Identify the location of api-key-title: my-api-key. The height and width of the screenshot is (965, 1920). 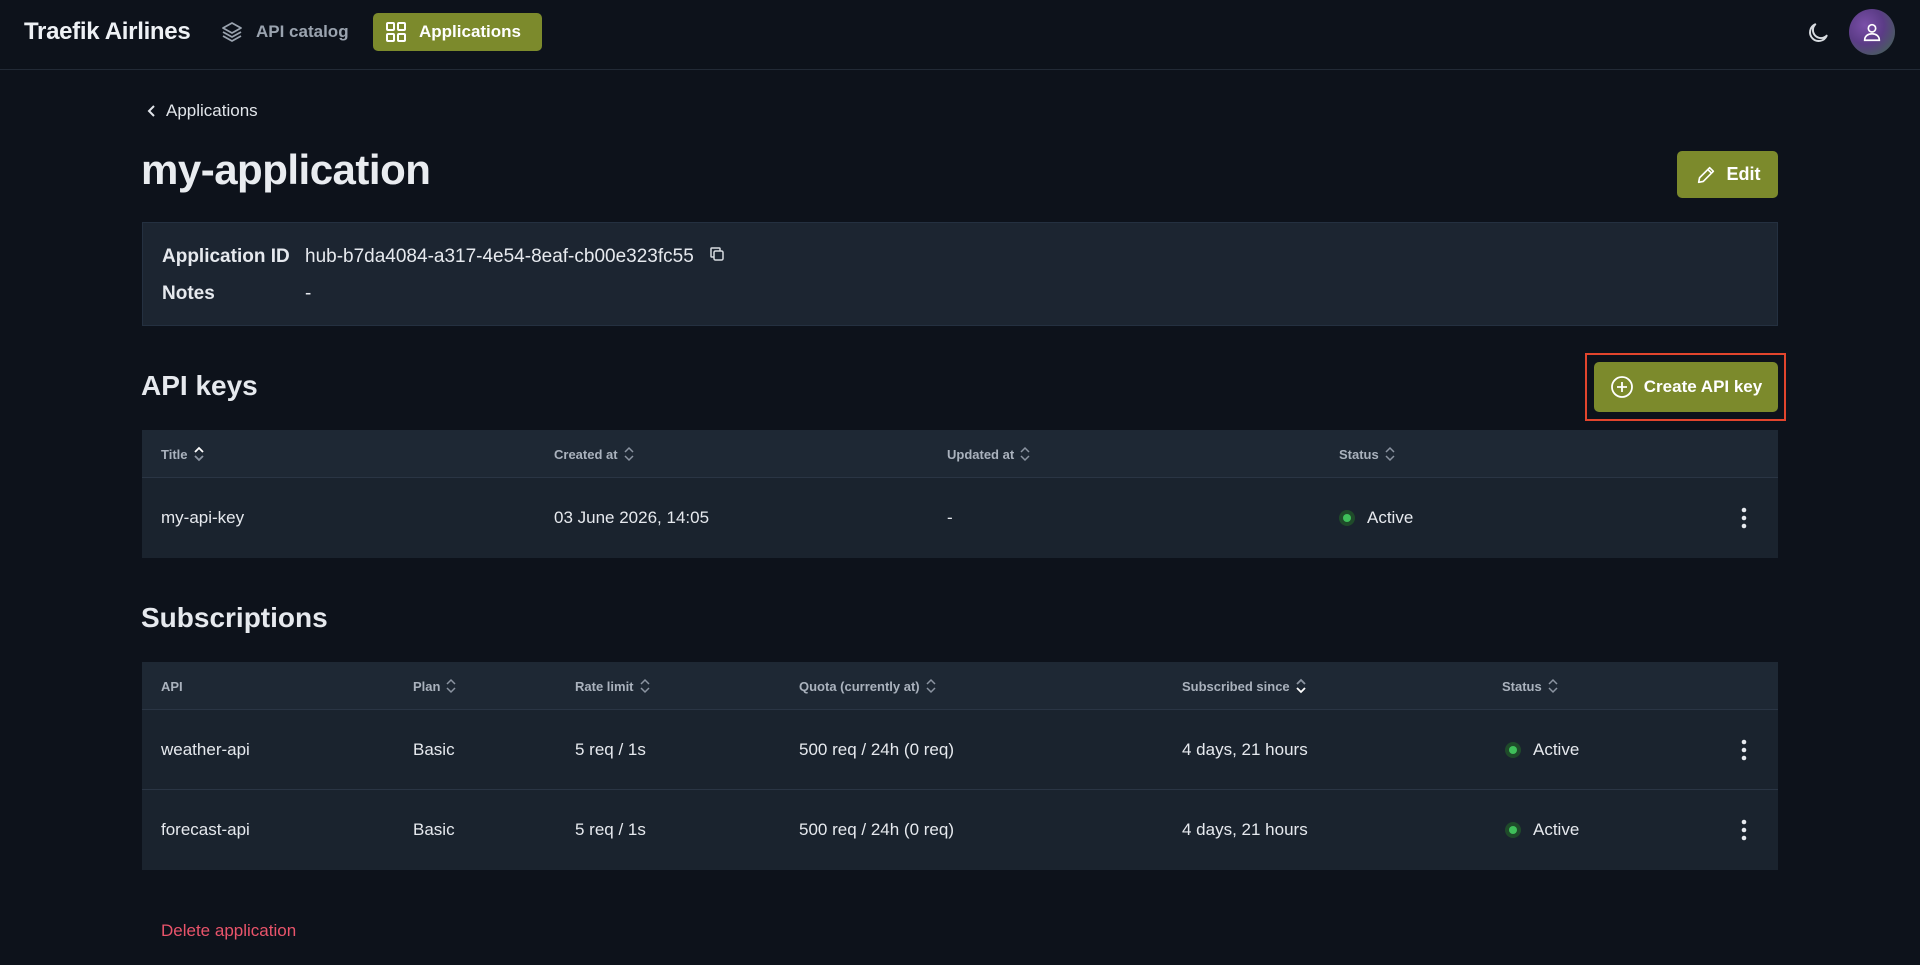
(203, 517).